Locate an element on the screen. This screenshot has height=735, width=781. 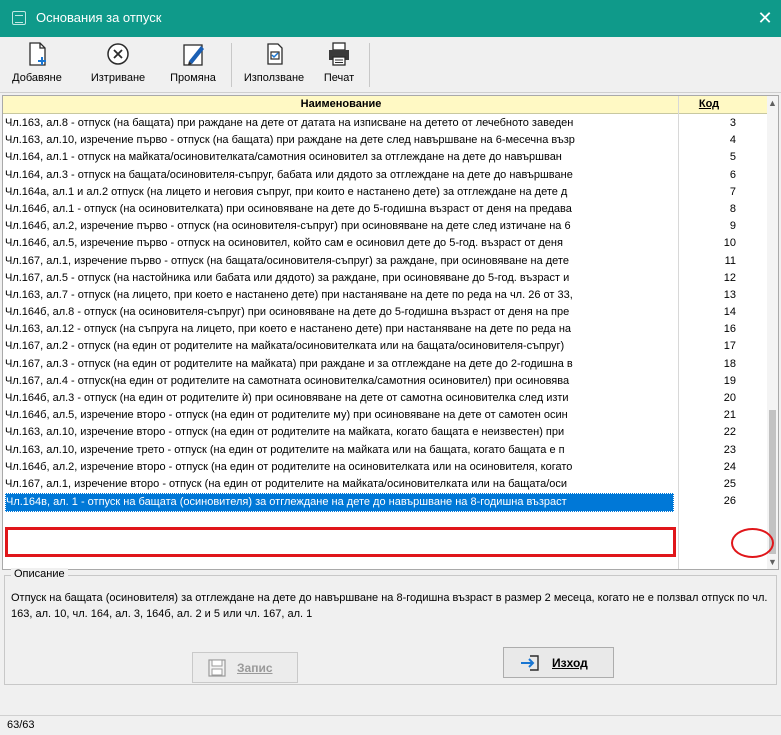
cell-code: 21 is located at coordinates (729, 415).